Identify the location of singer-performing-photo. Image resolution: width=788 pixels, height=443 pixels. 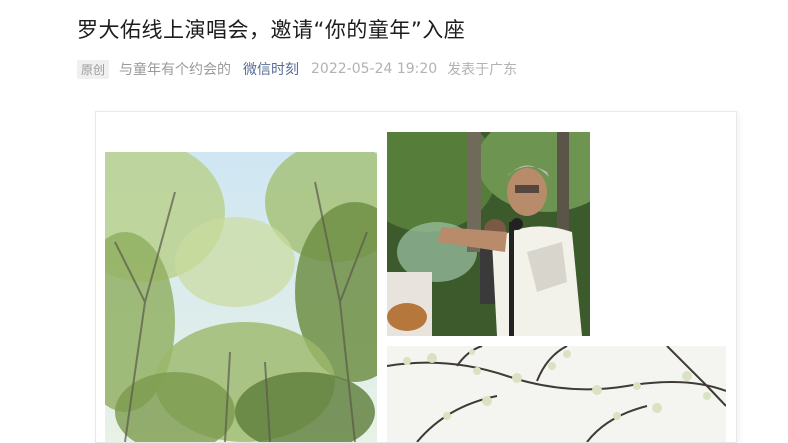
(488, 234).